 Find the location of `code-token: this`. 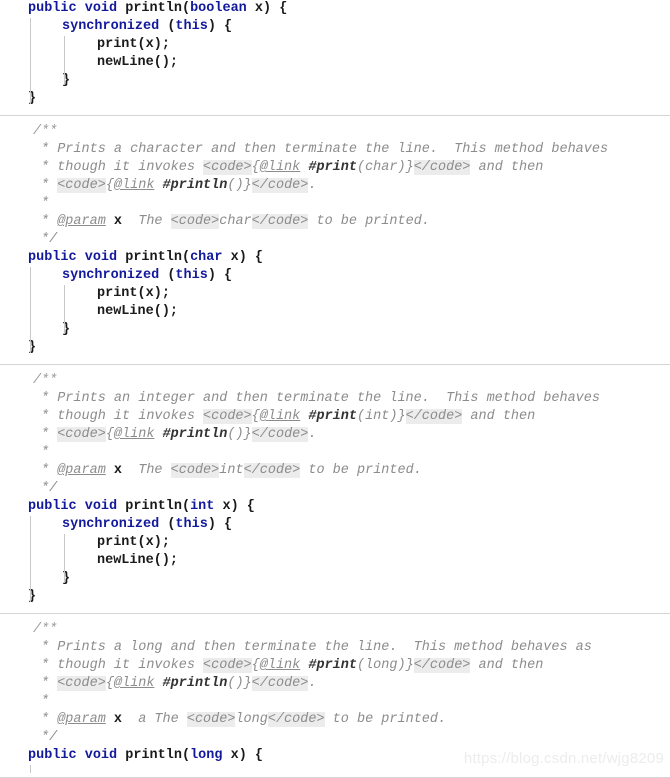

code-token: this is located at coordinates (191, 524).